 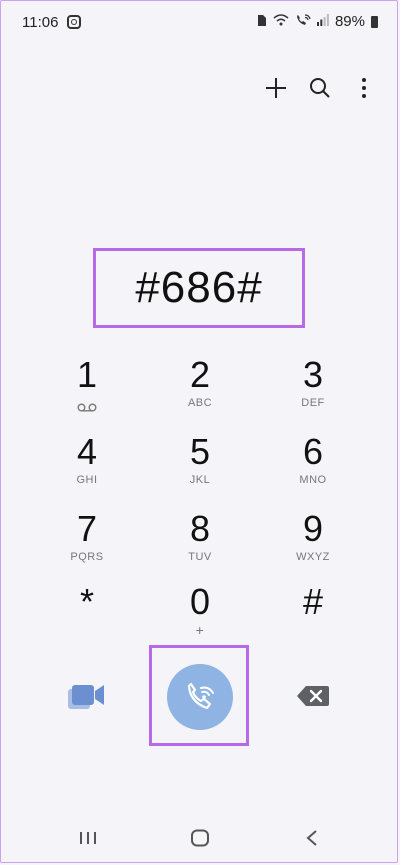 I want to click on key-2: 2 ABC, so click(x=200, y=390).